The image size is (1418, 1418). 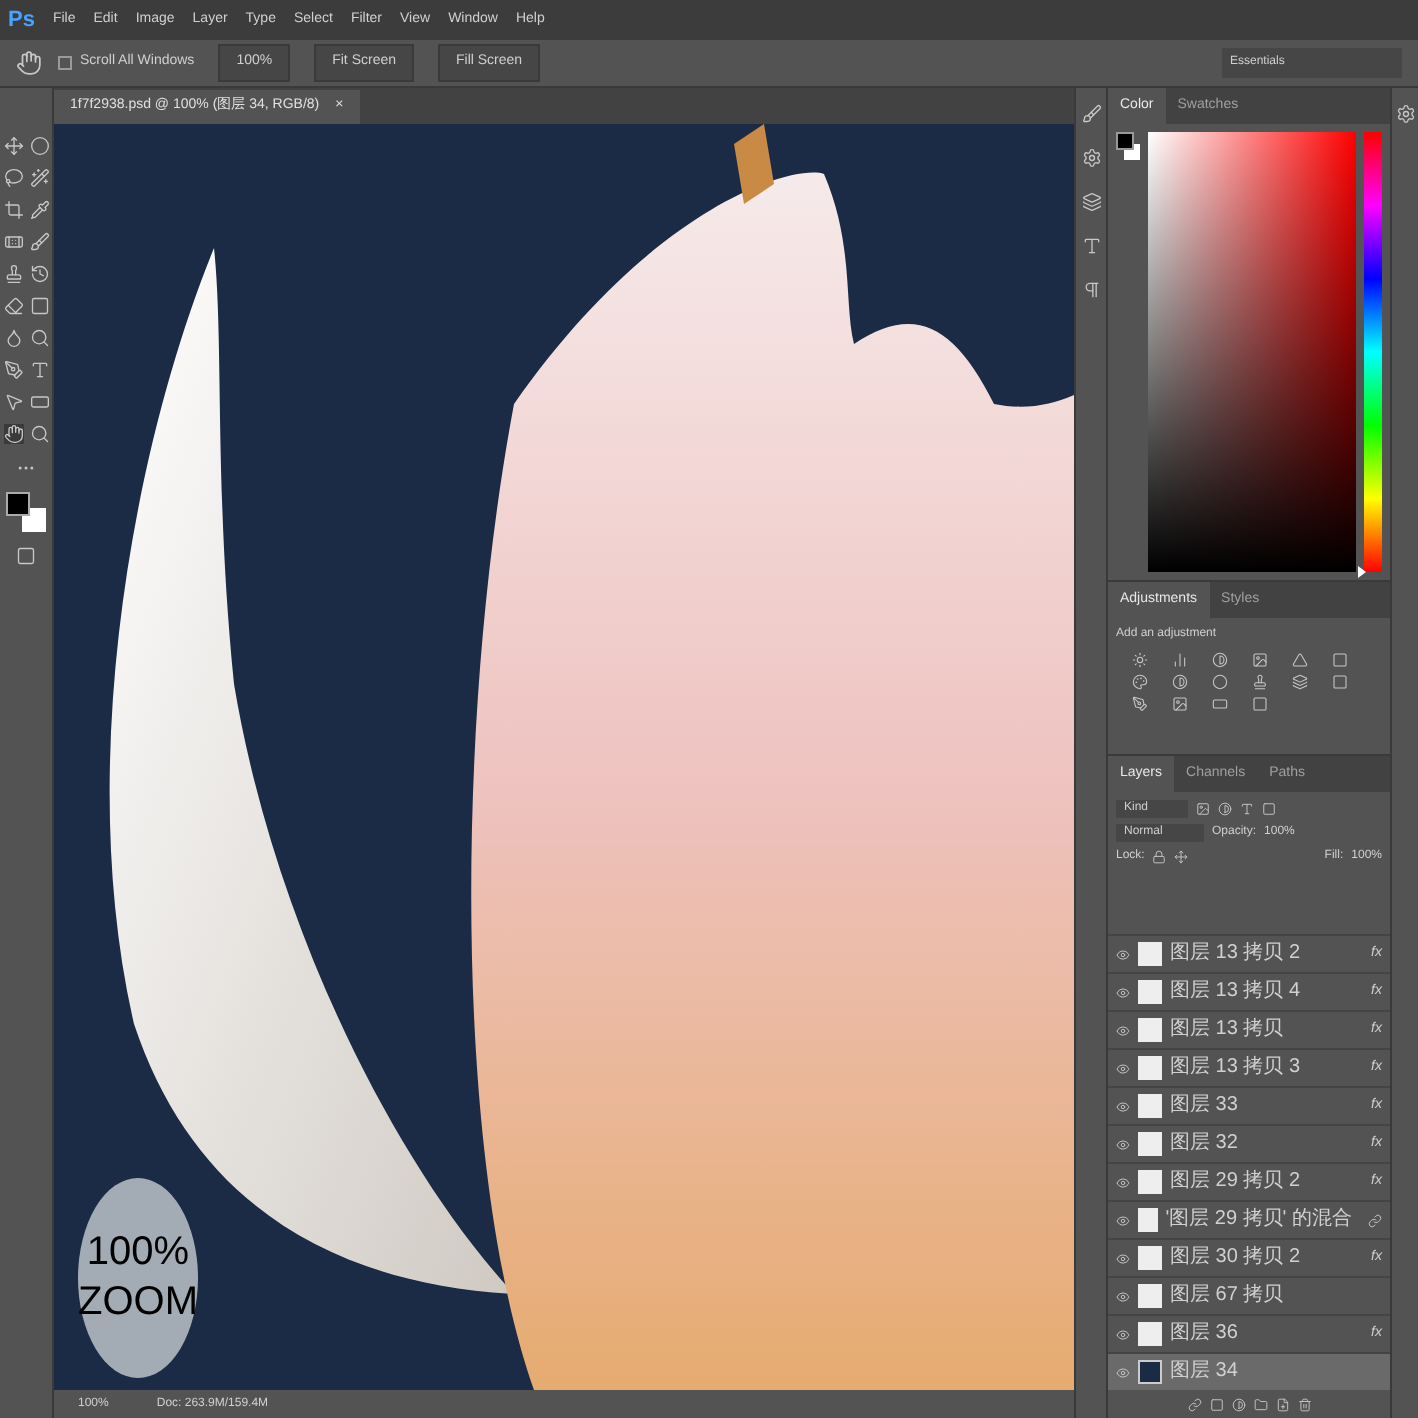 I want to click on lock-icon, so click(x=1159, y=857).